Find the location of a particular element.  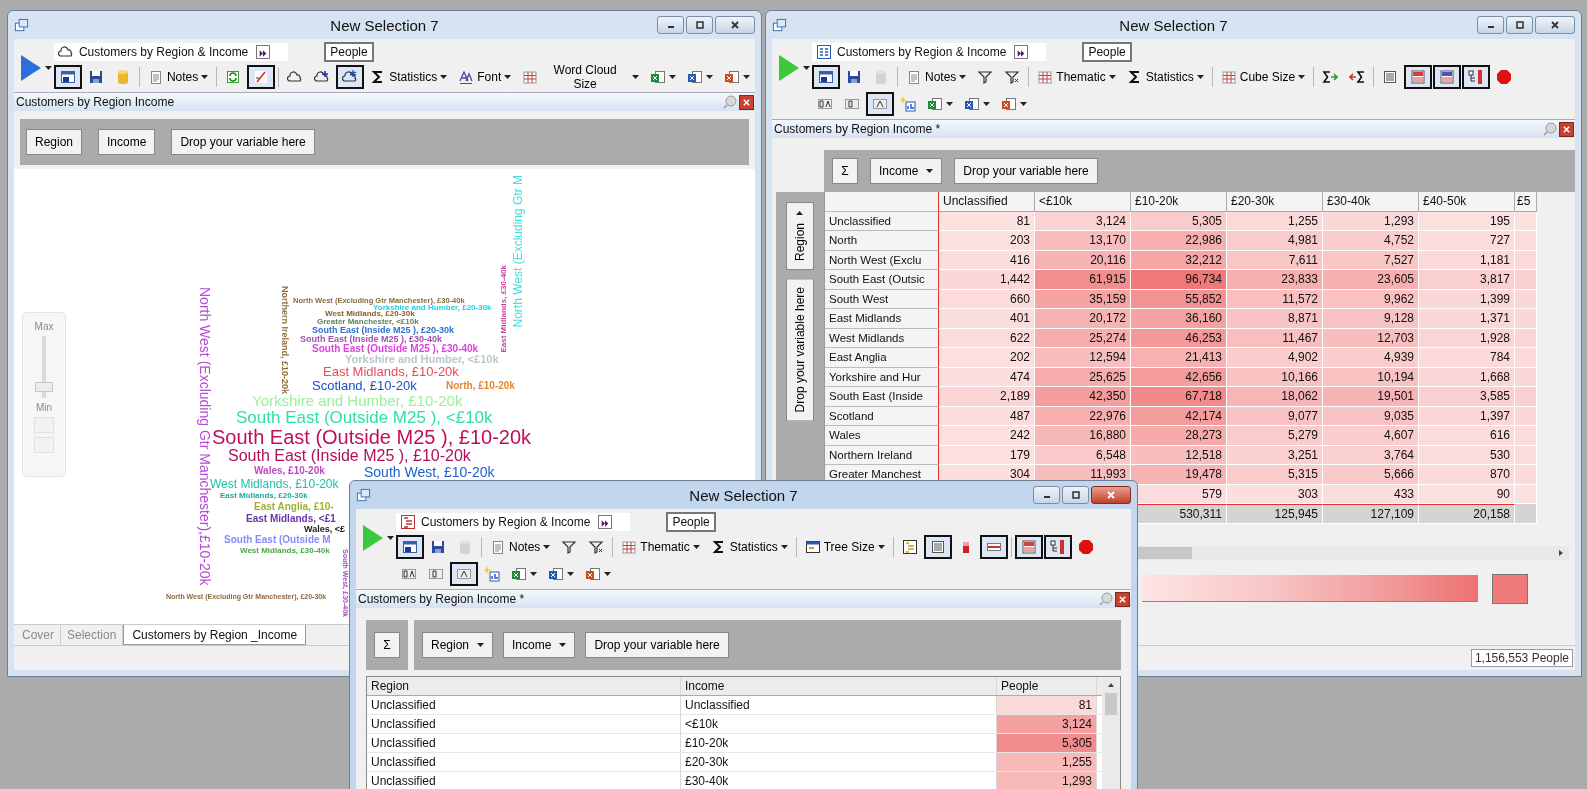

cloud-word: South East (Outside M is located at coordinates (277, 540).